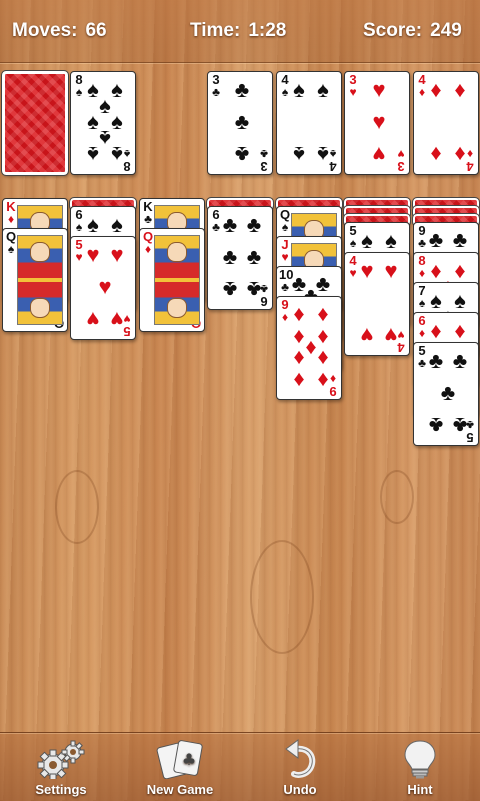 Image resolution: width=480 pixels, height=801 pixels. I want to click on stock-pile, so click(35, 123).